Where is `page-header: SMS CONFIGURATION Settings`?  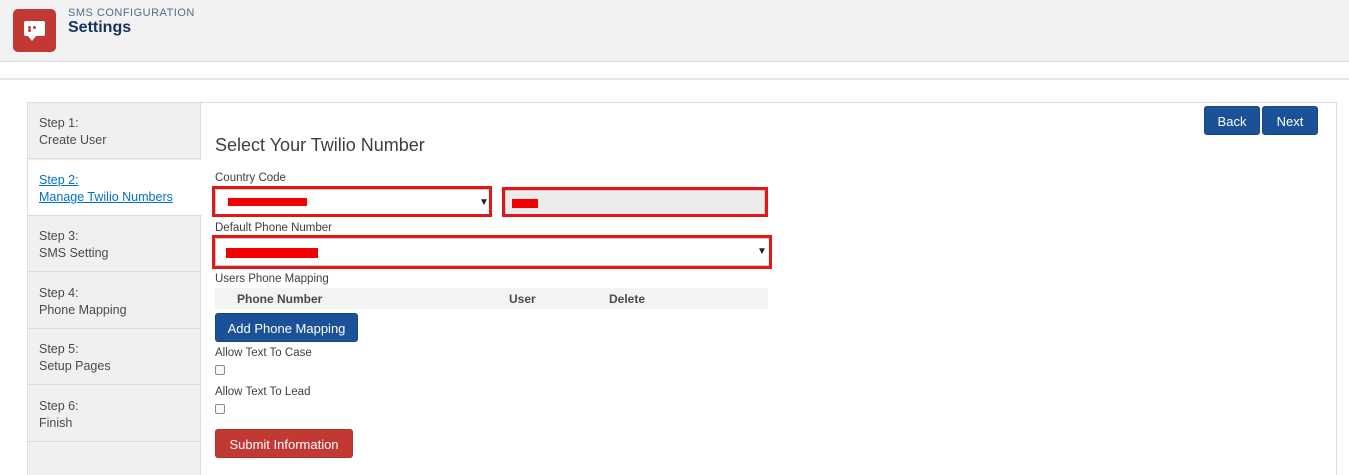 page-header: SMS CONFIGURATION Settings is located at coordinates (674, 31).